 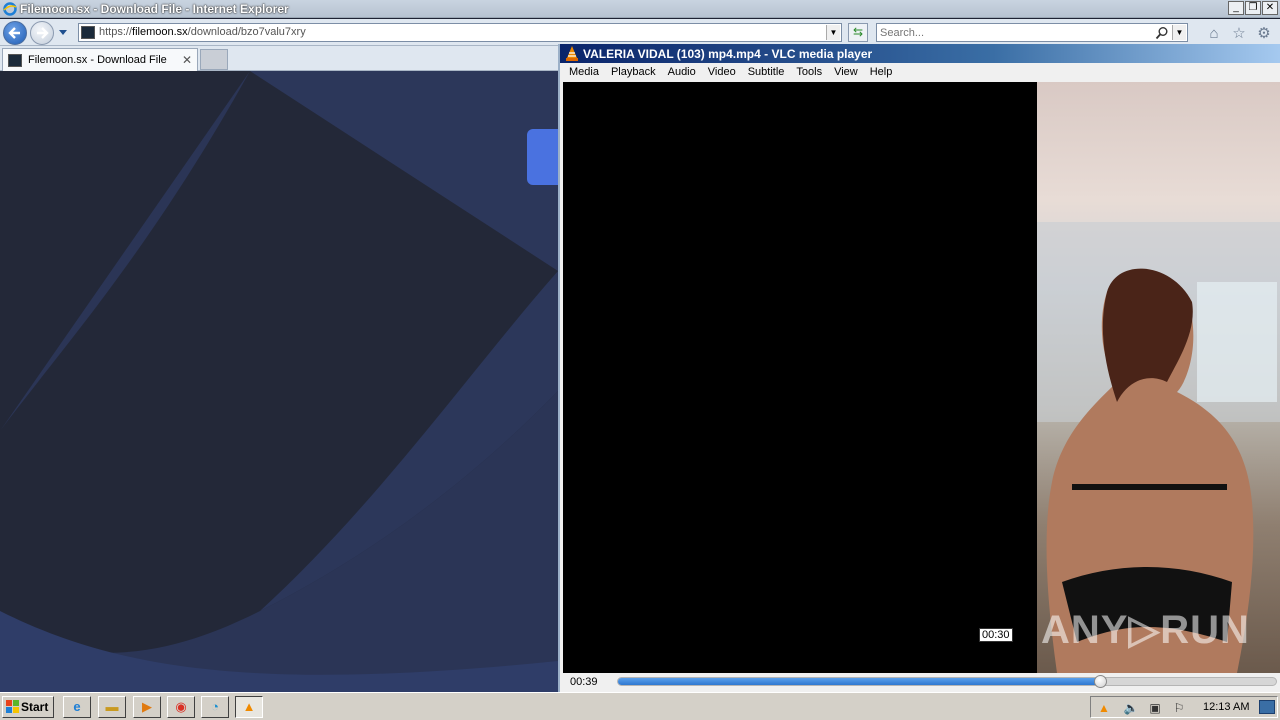 What do you see at coordinates (1020, 32) in the screenshot?
I see `search-input` at bounding box center [1020, 32].